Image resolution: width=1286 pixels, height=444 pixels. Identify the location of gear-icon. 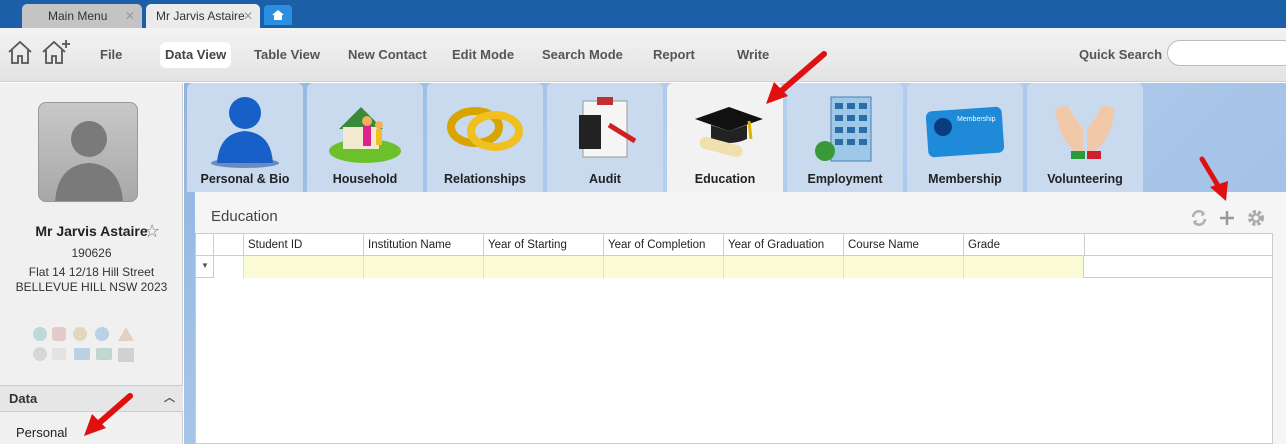
(1256, 218).